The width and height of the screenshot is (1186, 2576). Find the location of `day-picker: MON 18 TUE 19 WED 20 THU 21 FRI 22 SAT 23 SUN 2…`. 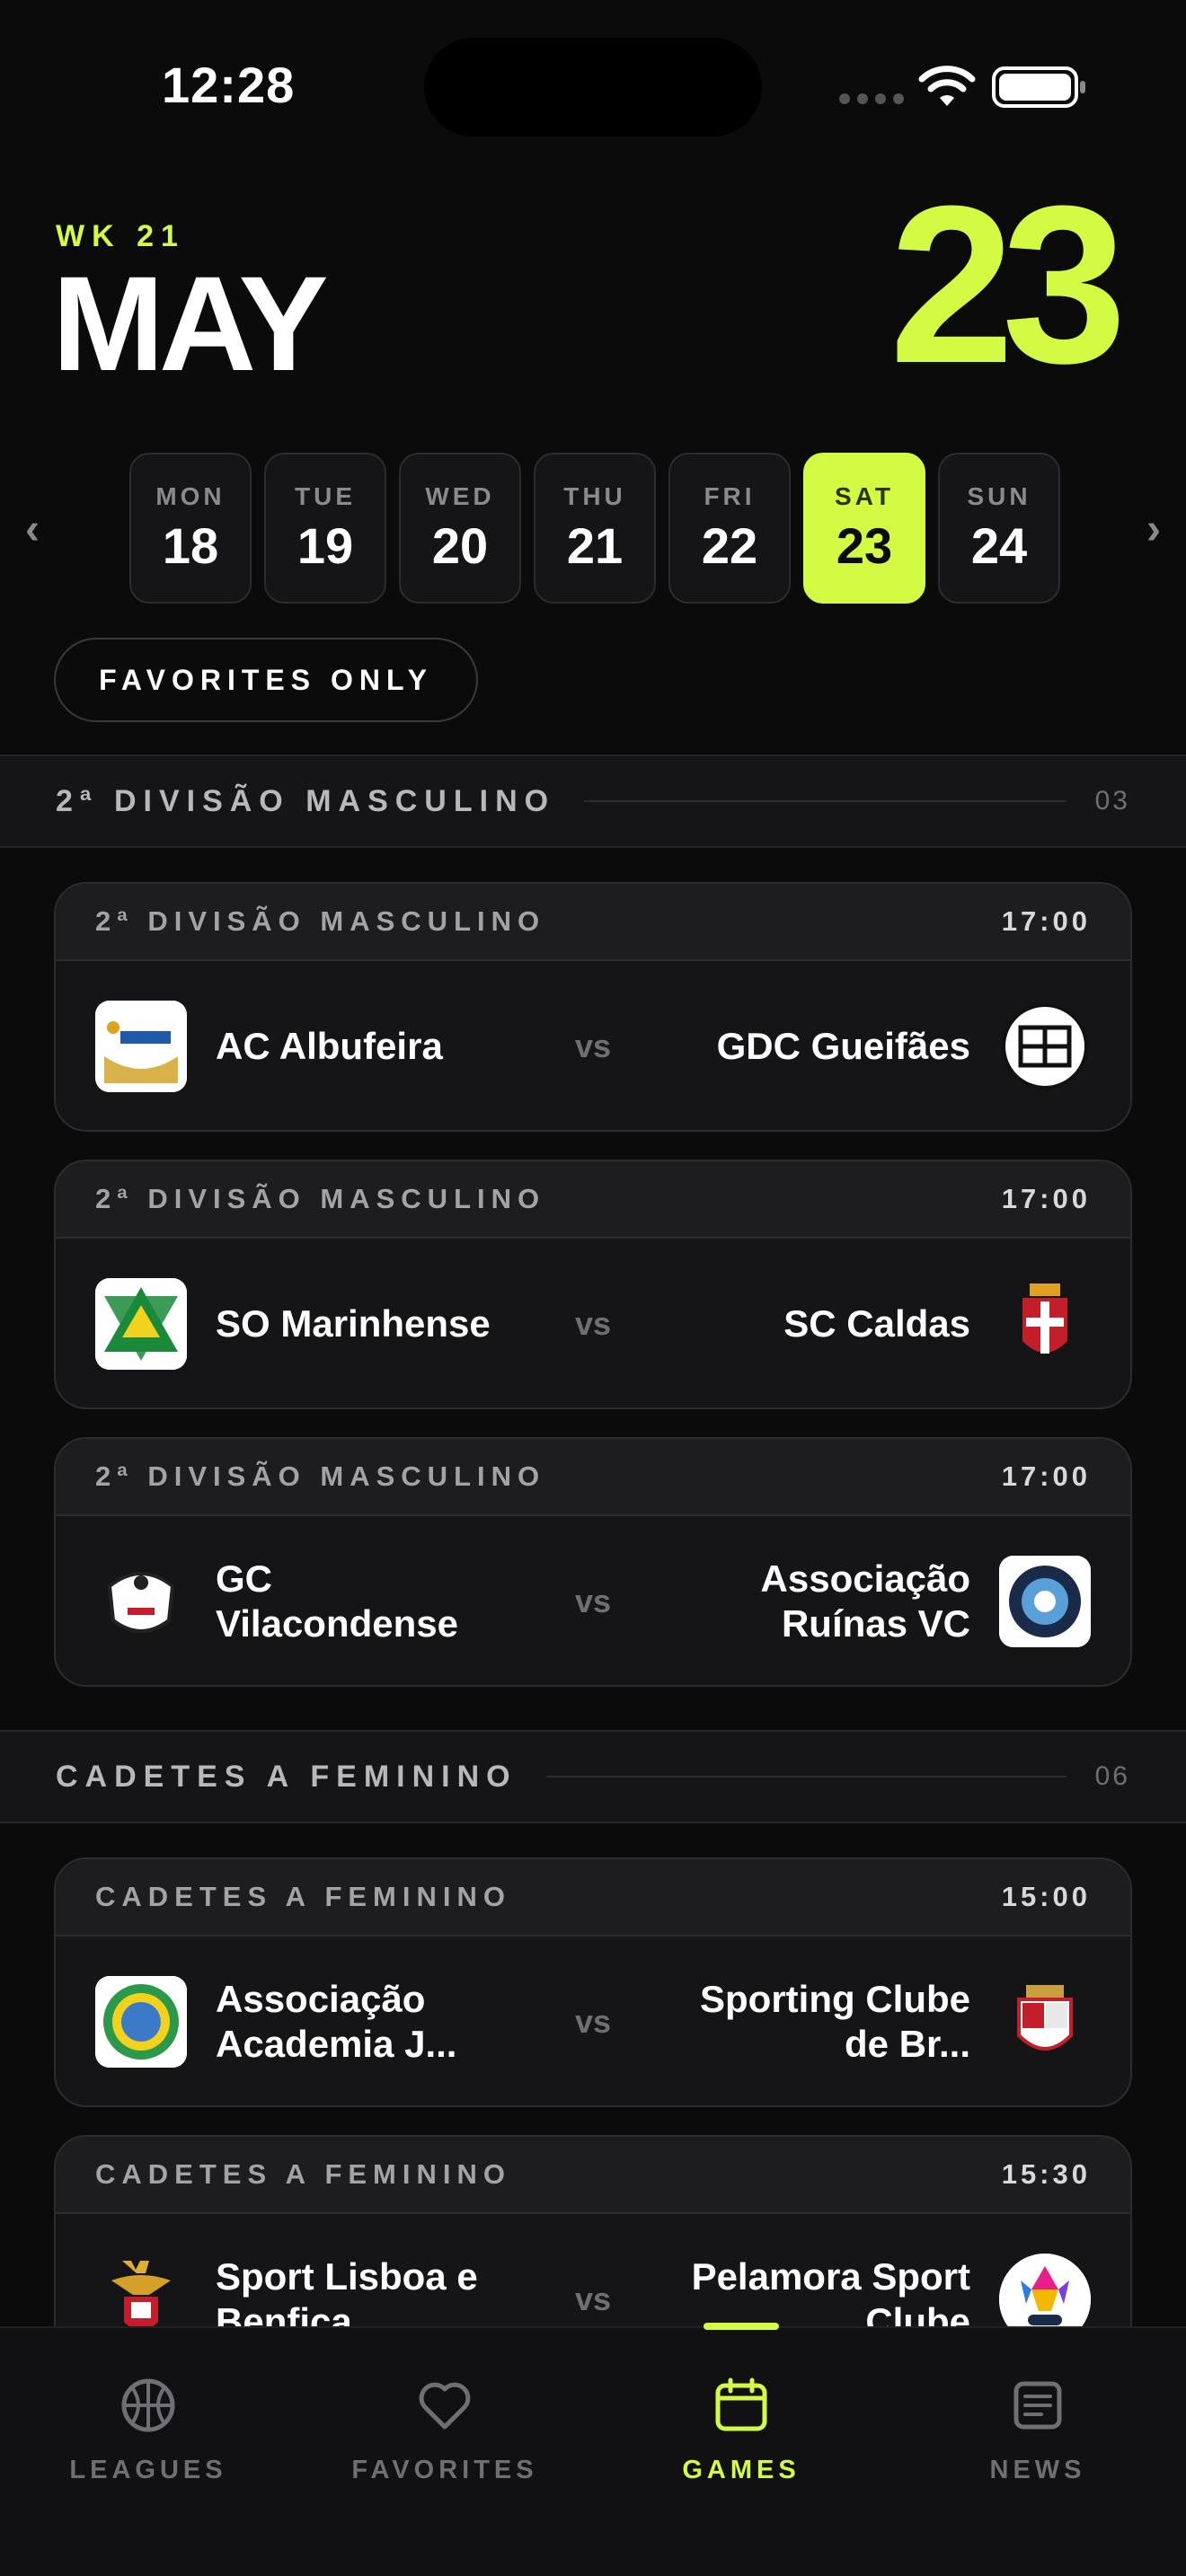

day-picker: MON 18 TUE 19 WED 20 THU 21 FRI 22 SAT 23 SUN 2… is located at coordinates (594, 528).